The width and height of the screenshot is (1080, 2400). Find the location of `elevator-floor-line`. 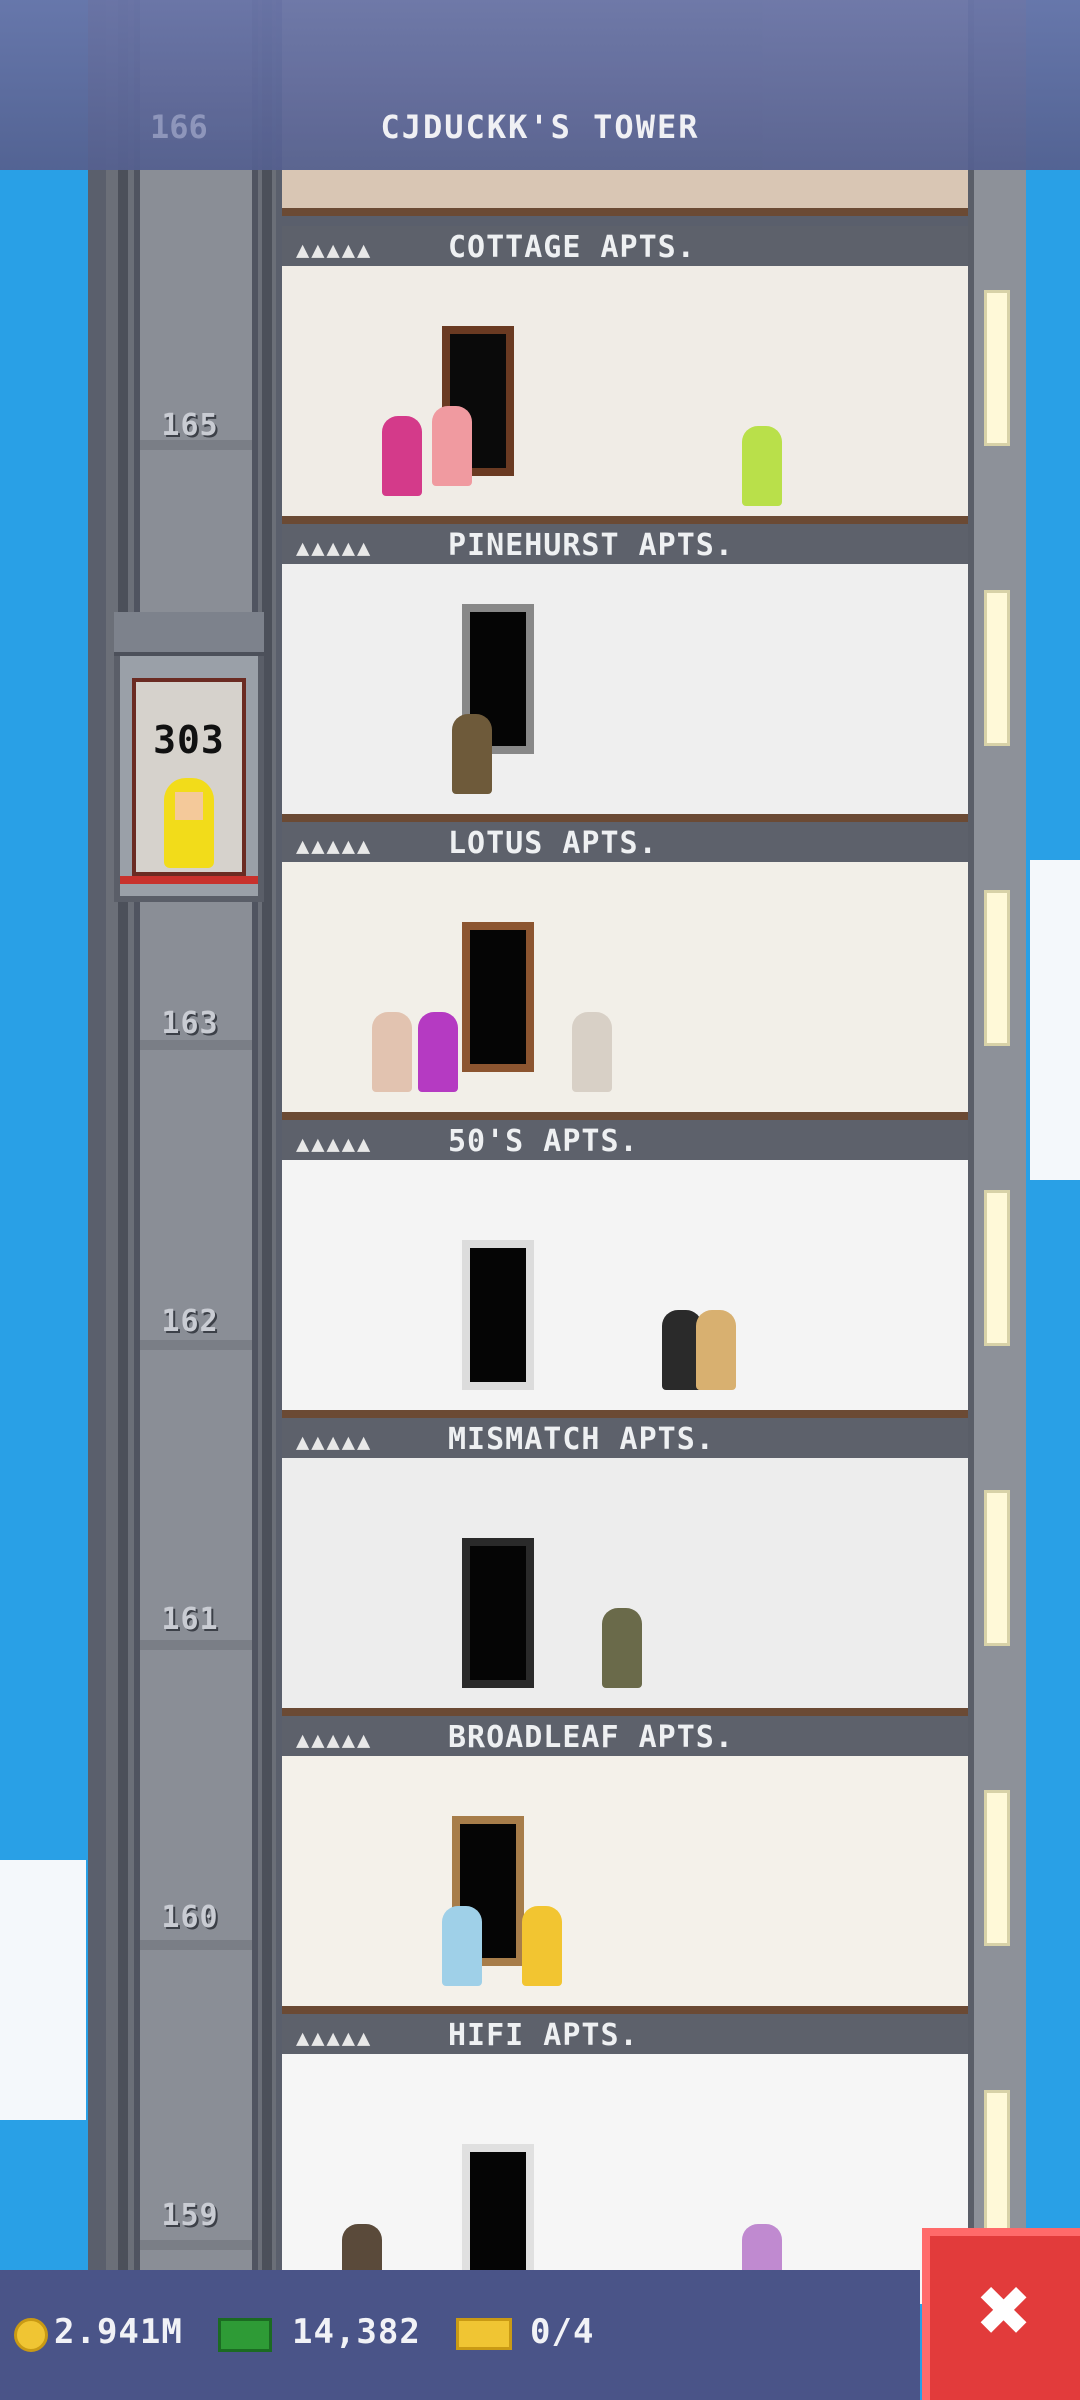

elevator-floor-line is located at coordinates (189, 880).